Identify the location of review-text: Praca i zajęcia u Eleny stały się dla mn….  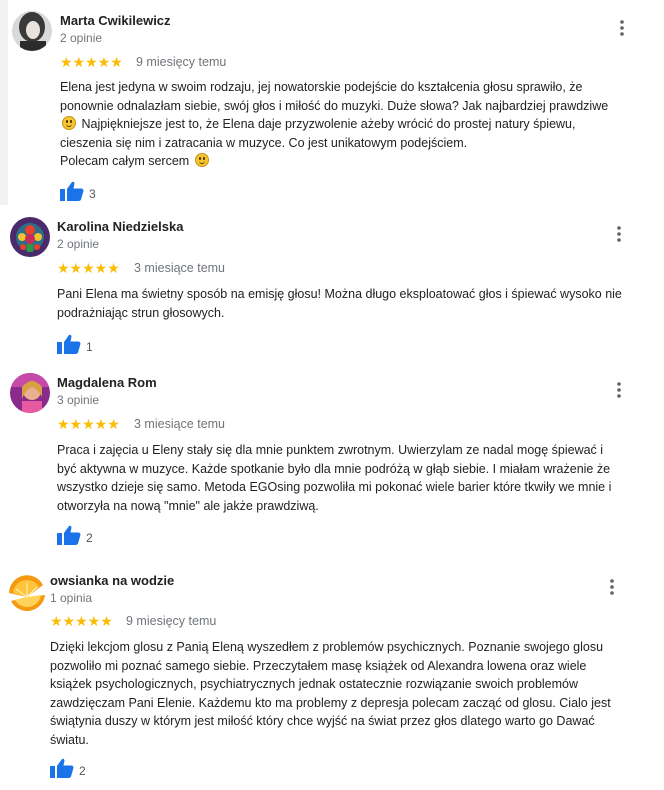
(359, 478).